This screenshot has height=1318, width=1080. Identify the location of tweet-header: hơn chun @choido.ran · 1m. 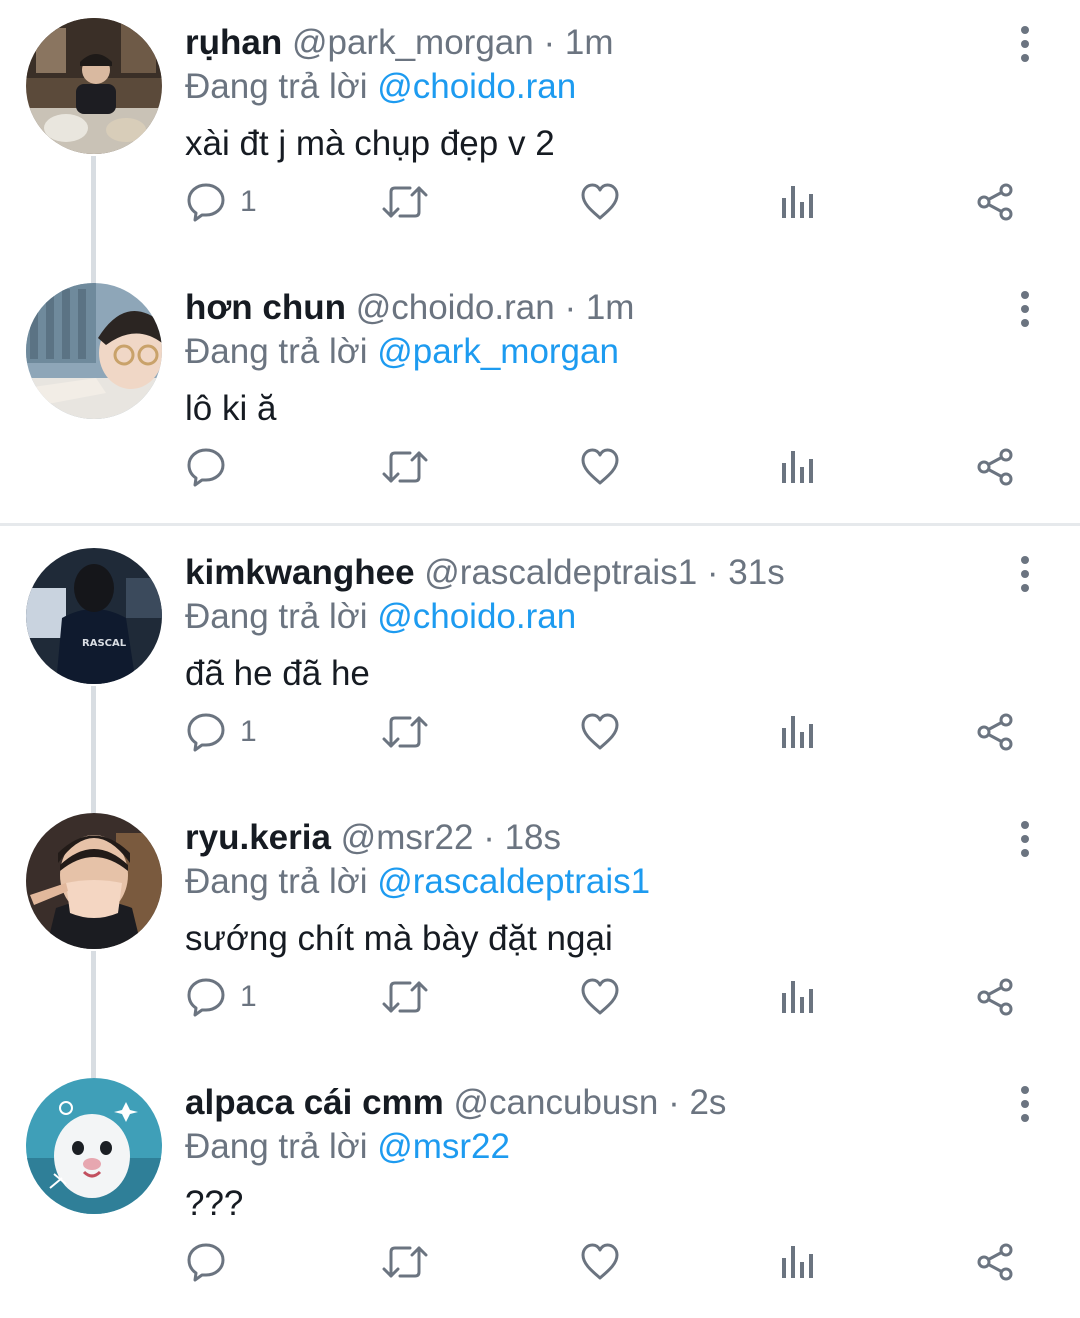
(409, 308).